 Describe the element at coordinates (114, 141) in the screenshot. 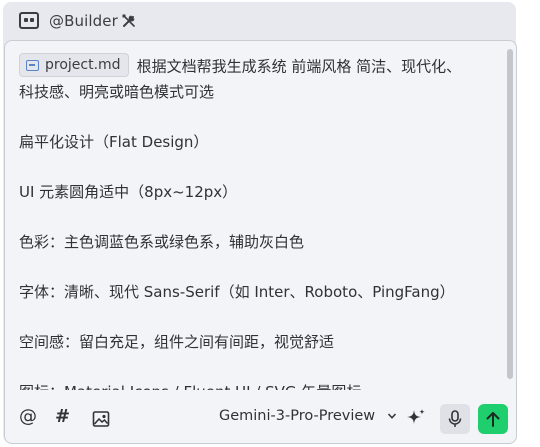

I see `paragraph-flat-design: 扁平化设计（Flat Design）` at that location.